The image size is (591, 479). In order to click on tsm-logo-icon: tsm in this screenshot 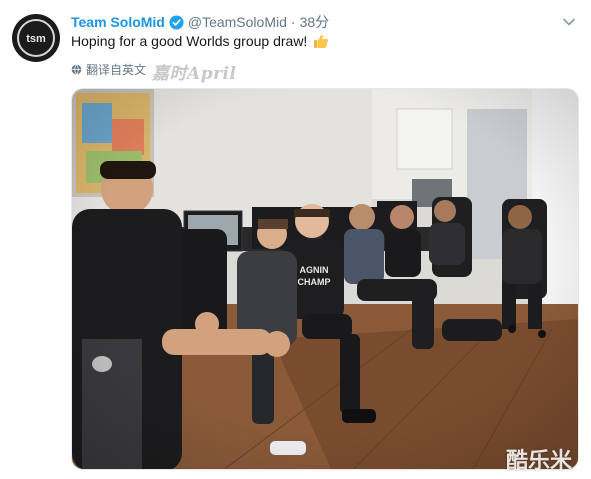, I will do `click(36, 38)`.